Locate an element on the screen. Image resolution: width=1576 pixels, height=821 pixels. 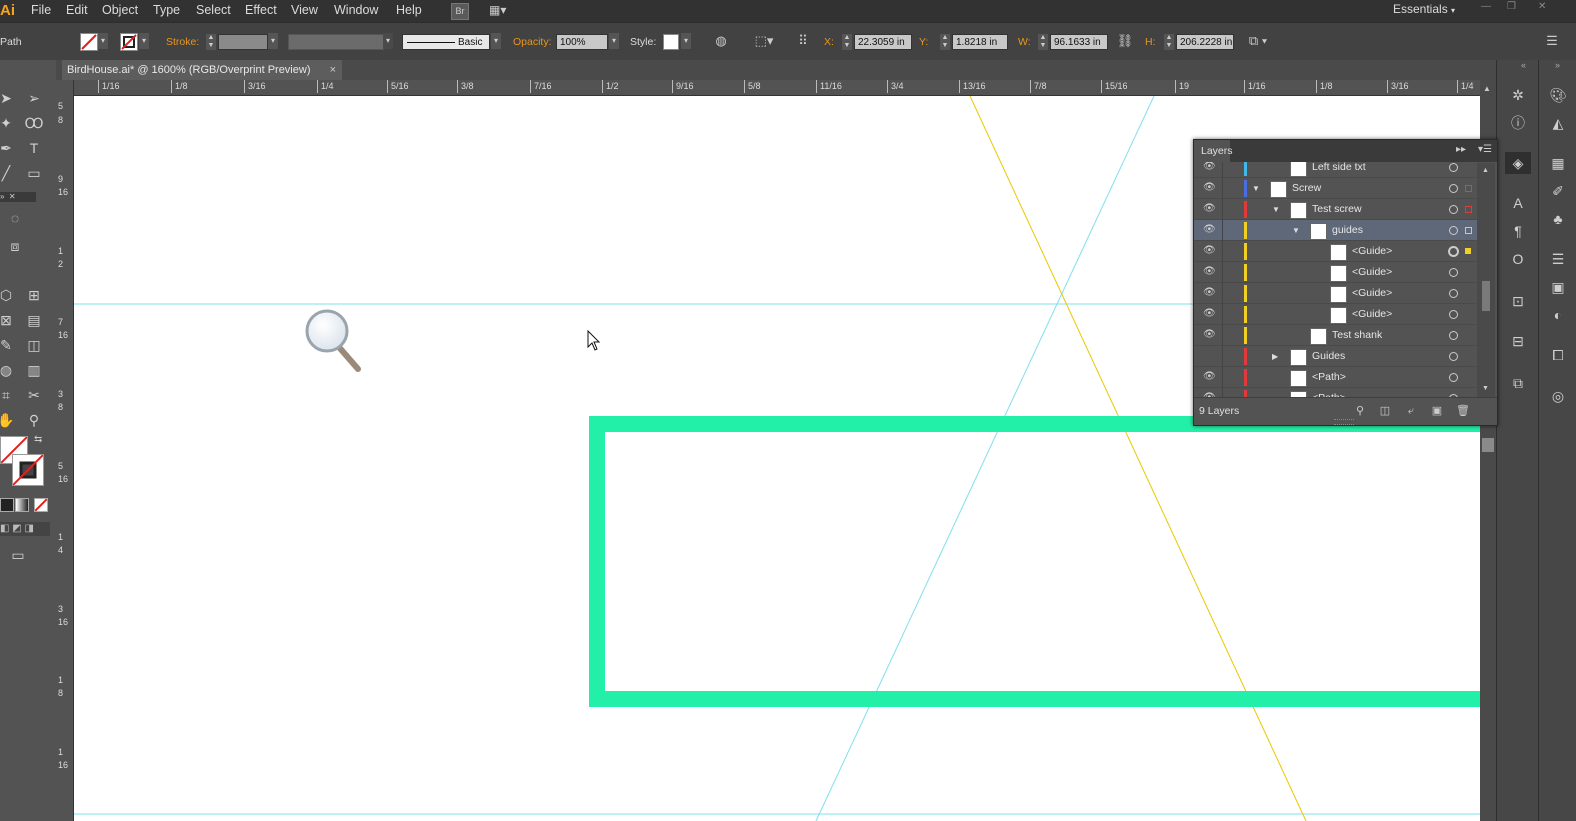
type-tool-icon: T is located at coordinates (34, 148).